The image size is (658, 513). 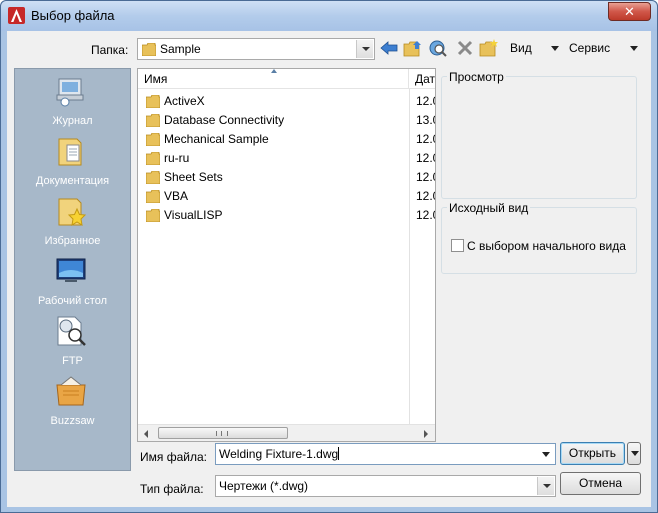 What do you see at coordinates (546, 454) in the screenshot?
I see `filename-dropdown-icon` at bounding box center [546, 454].